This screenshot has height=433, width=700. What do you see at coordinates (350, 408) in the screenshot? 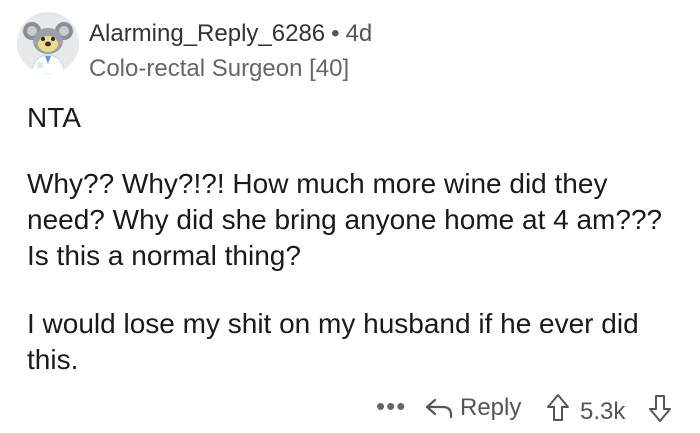
I see `comment-actions-bar: ••• Reply 5.3k` at bounding box center [350, 408].